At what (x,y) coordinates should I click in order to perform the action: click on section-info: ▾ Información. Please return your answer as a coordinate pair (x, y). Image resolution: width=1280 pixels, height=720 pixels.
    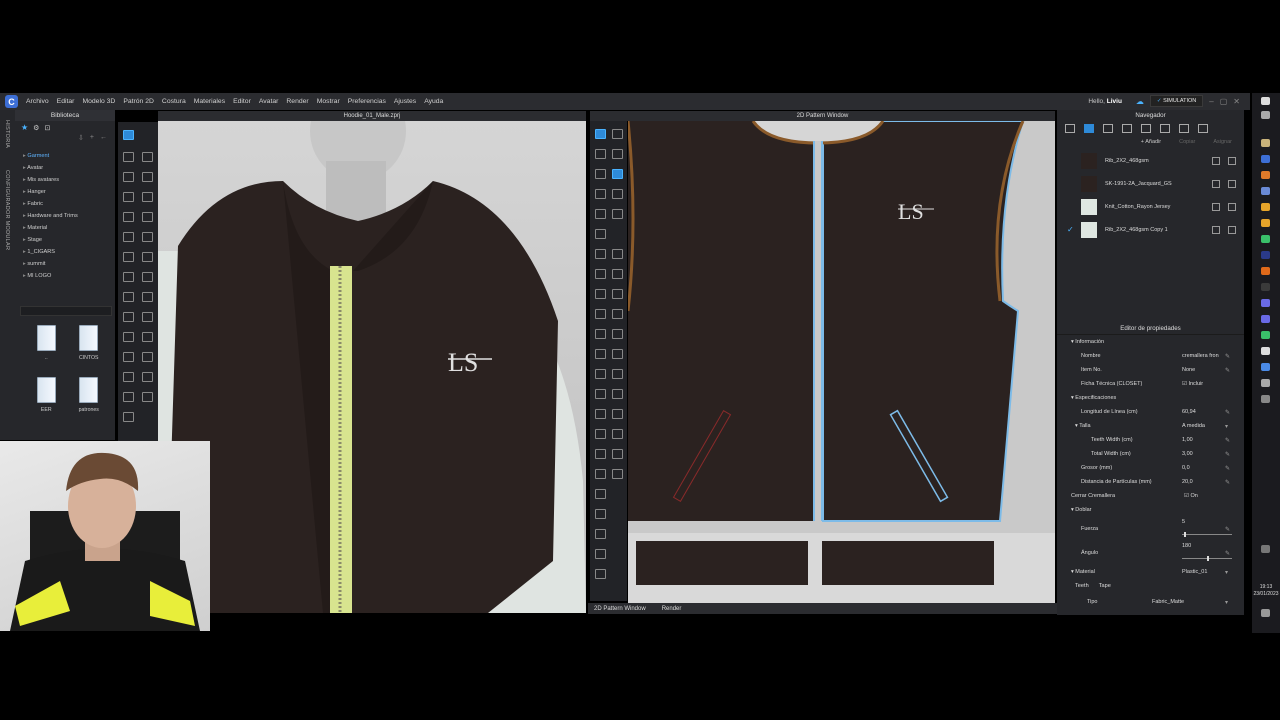
    Looking at the image, I should click on (1150, 342).